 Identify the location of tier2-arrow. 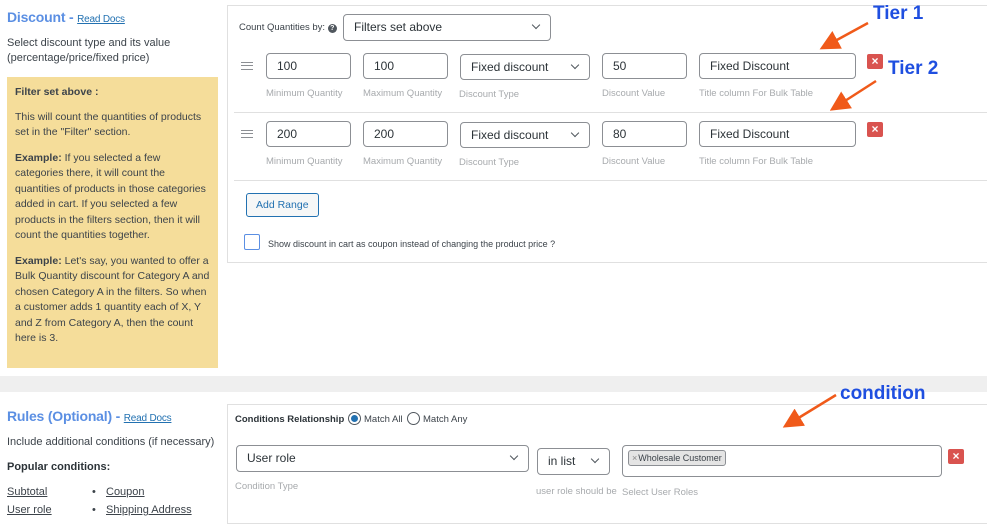
(853, 95).